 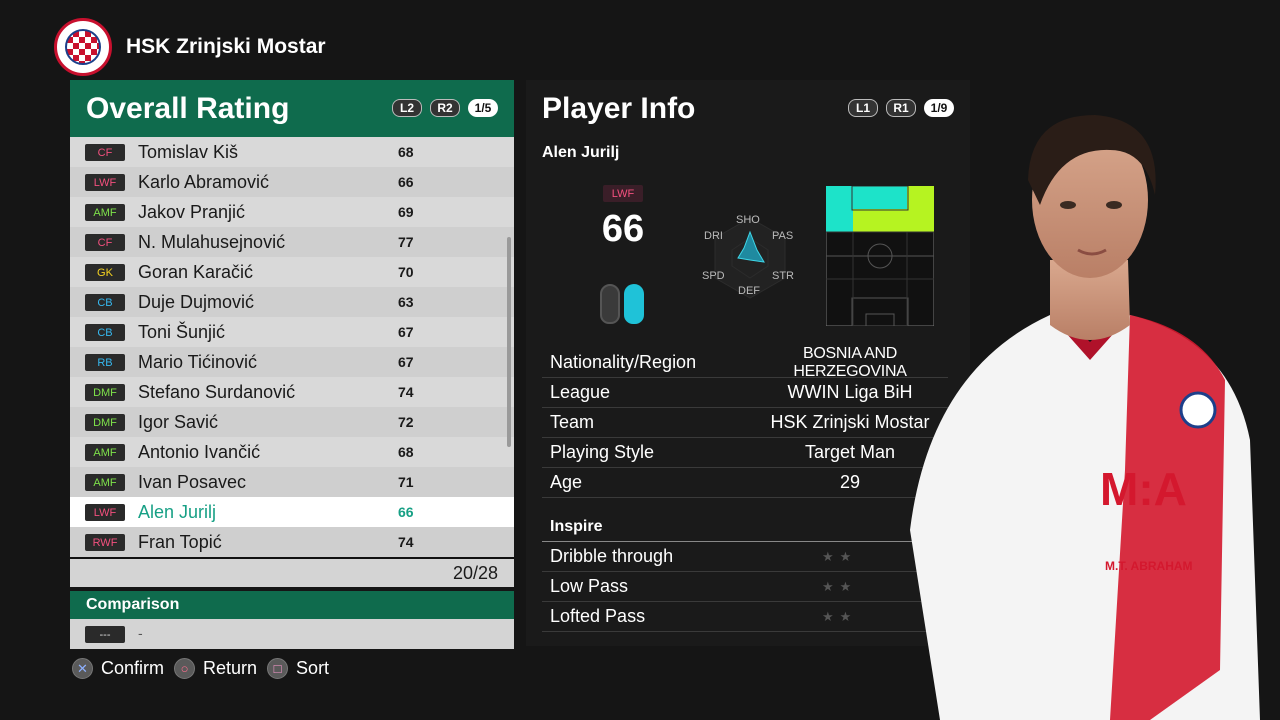 What do you see at coordinates (133, 668) in the screenshot?
I see `confirm-label: Confirm` at bounding box center [133, 668].